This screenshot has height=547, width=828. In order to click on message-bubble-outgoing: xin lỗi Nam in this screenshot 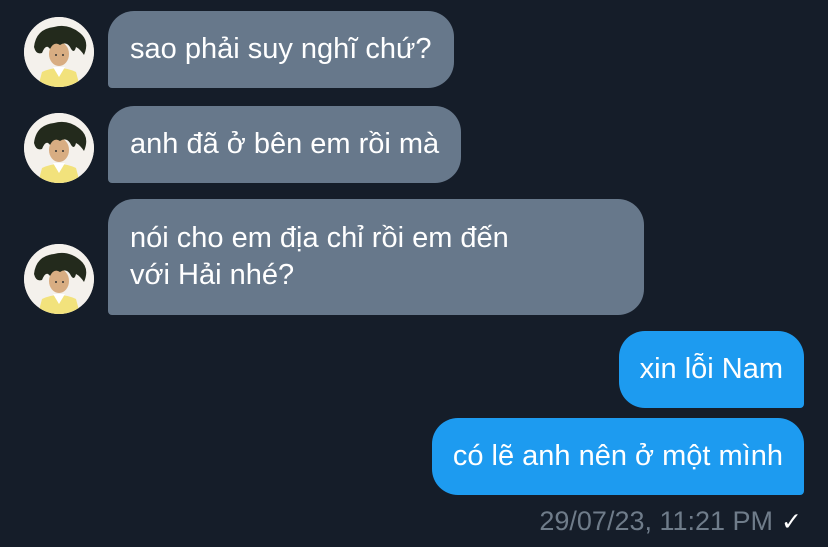, I will do `click(711, 369)`.